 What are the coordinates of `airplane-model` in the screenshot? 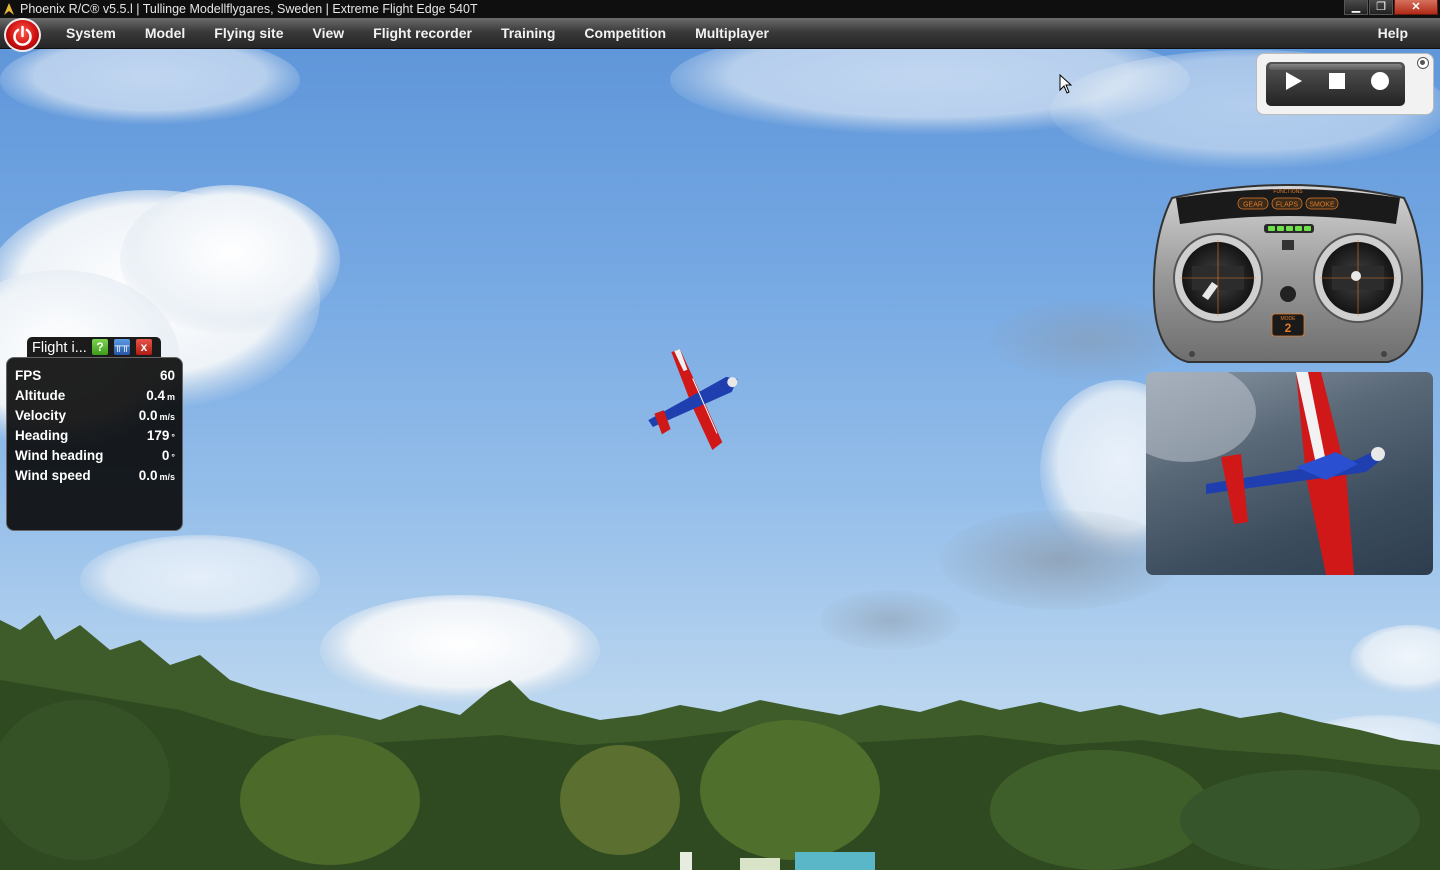 It's located at (693, 400).